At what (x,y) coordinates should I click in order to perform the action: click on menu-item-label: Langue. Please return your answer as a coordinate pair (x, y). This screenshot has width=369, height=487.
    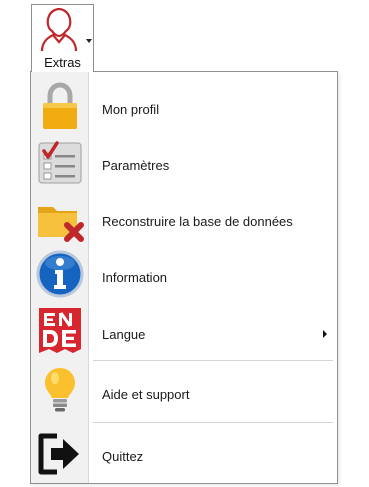
    Looking at the image, I should click on (124, 334).